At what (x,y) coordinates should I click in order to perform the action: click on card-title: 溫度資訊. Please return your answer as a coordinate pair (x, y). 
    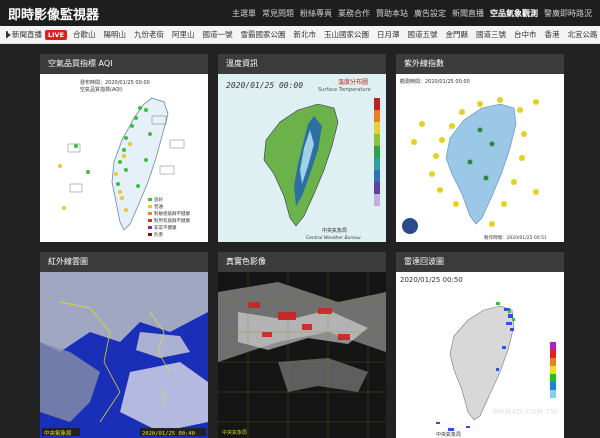
    Looking at the image, I should click on (302, 64).